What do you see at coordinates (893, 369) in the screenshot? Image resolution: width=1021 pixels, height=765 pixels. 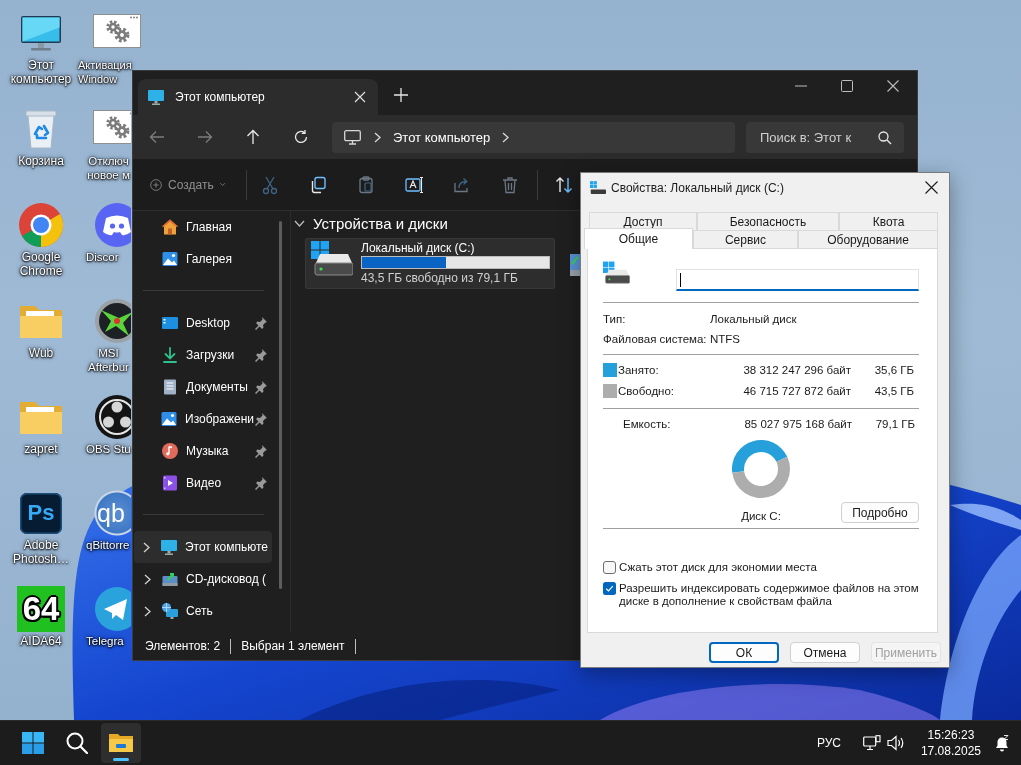 I see `size-value: 35,6 ГБ` at bounding box center [893, 369].